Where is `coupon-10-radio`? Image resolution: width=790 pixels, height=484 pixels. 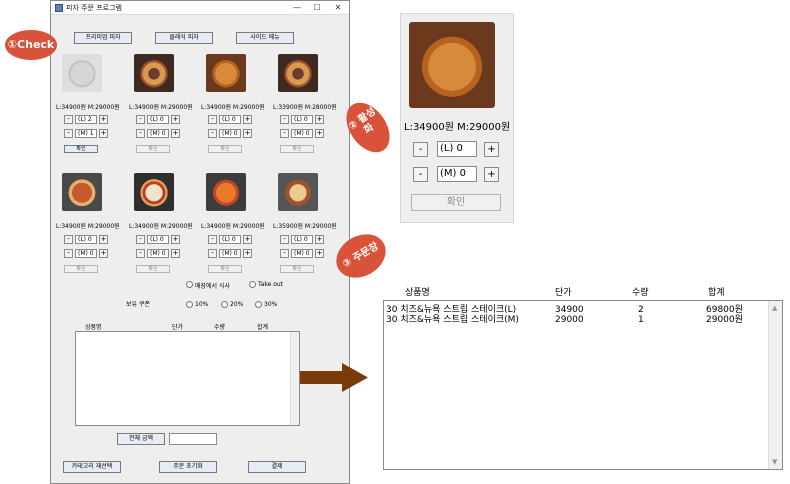
coupon-10-radio is located at coordinates (189, 304).